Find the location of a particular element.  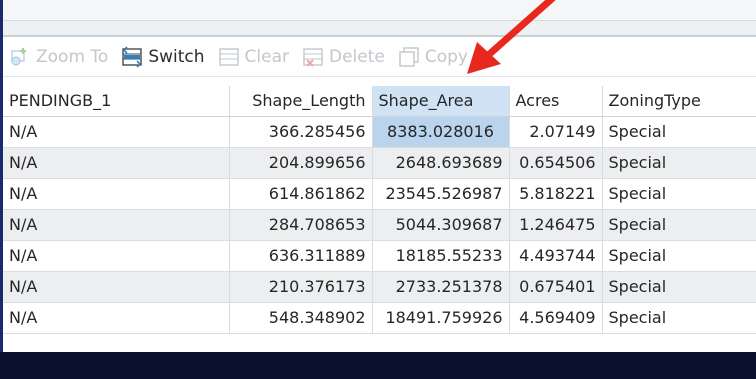

cell-shape-area: 23545.526987 is located at coordinates (441, 194).